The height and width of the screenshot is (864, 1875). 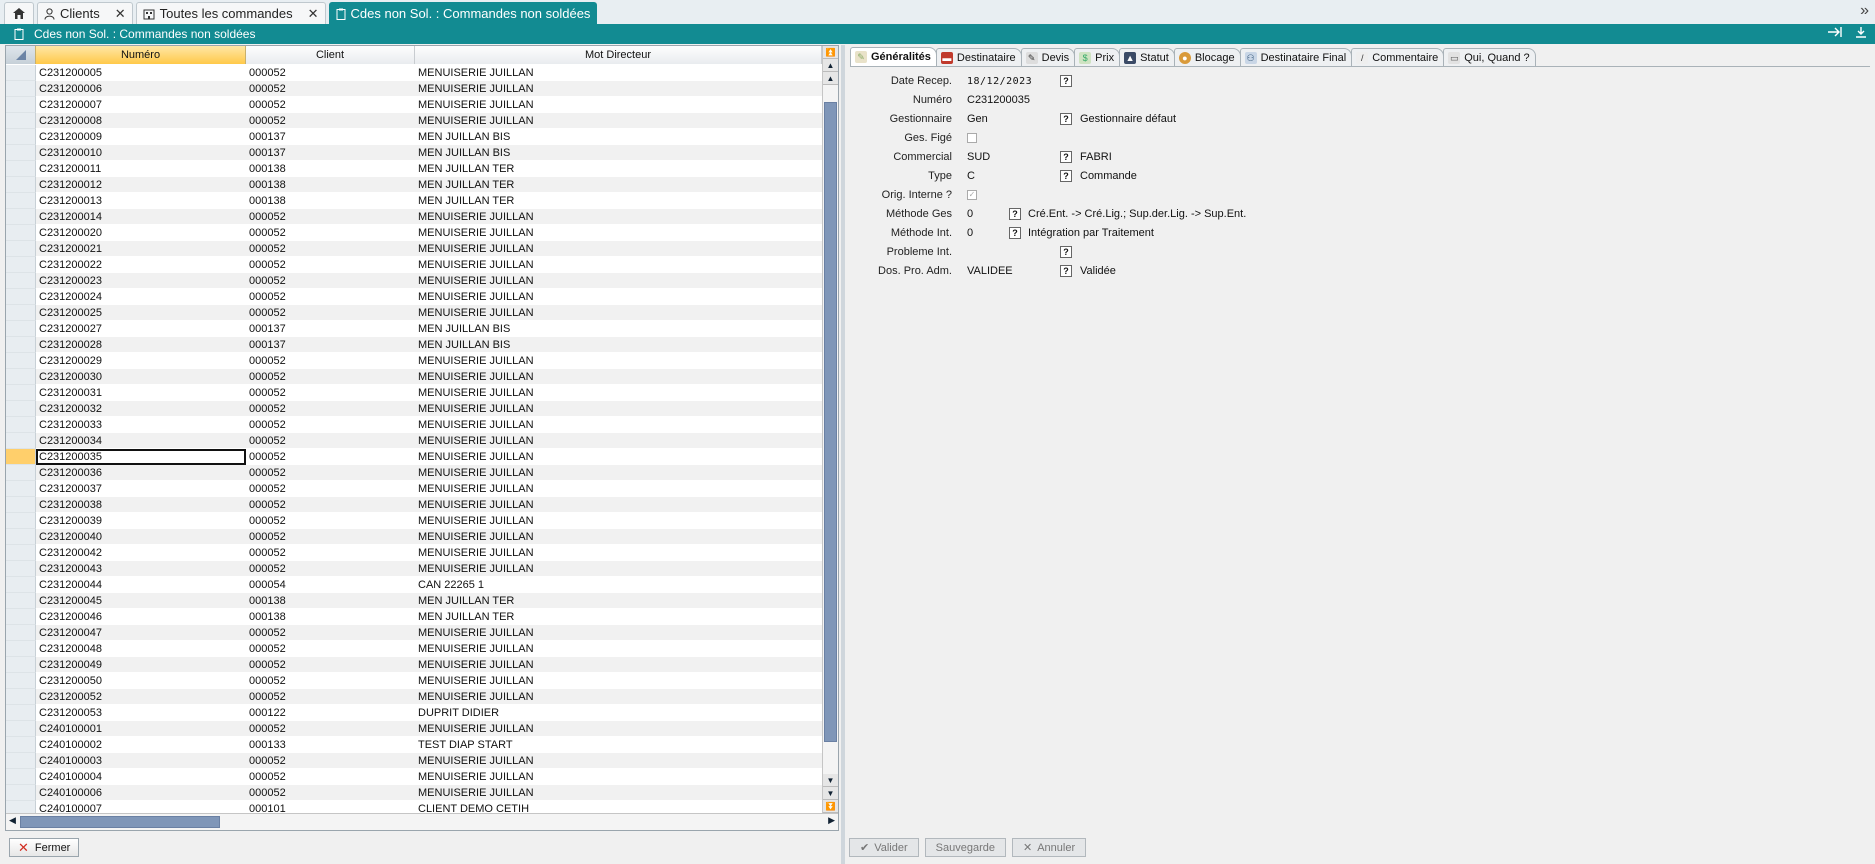 I want to click on type-help-button: ?, so click(x=1066, y=176).